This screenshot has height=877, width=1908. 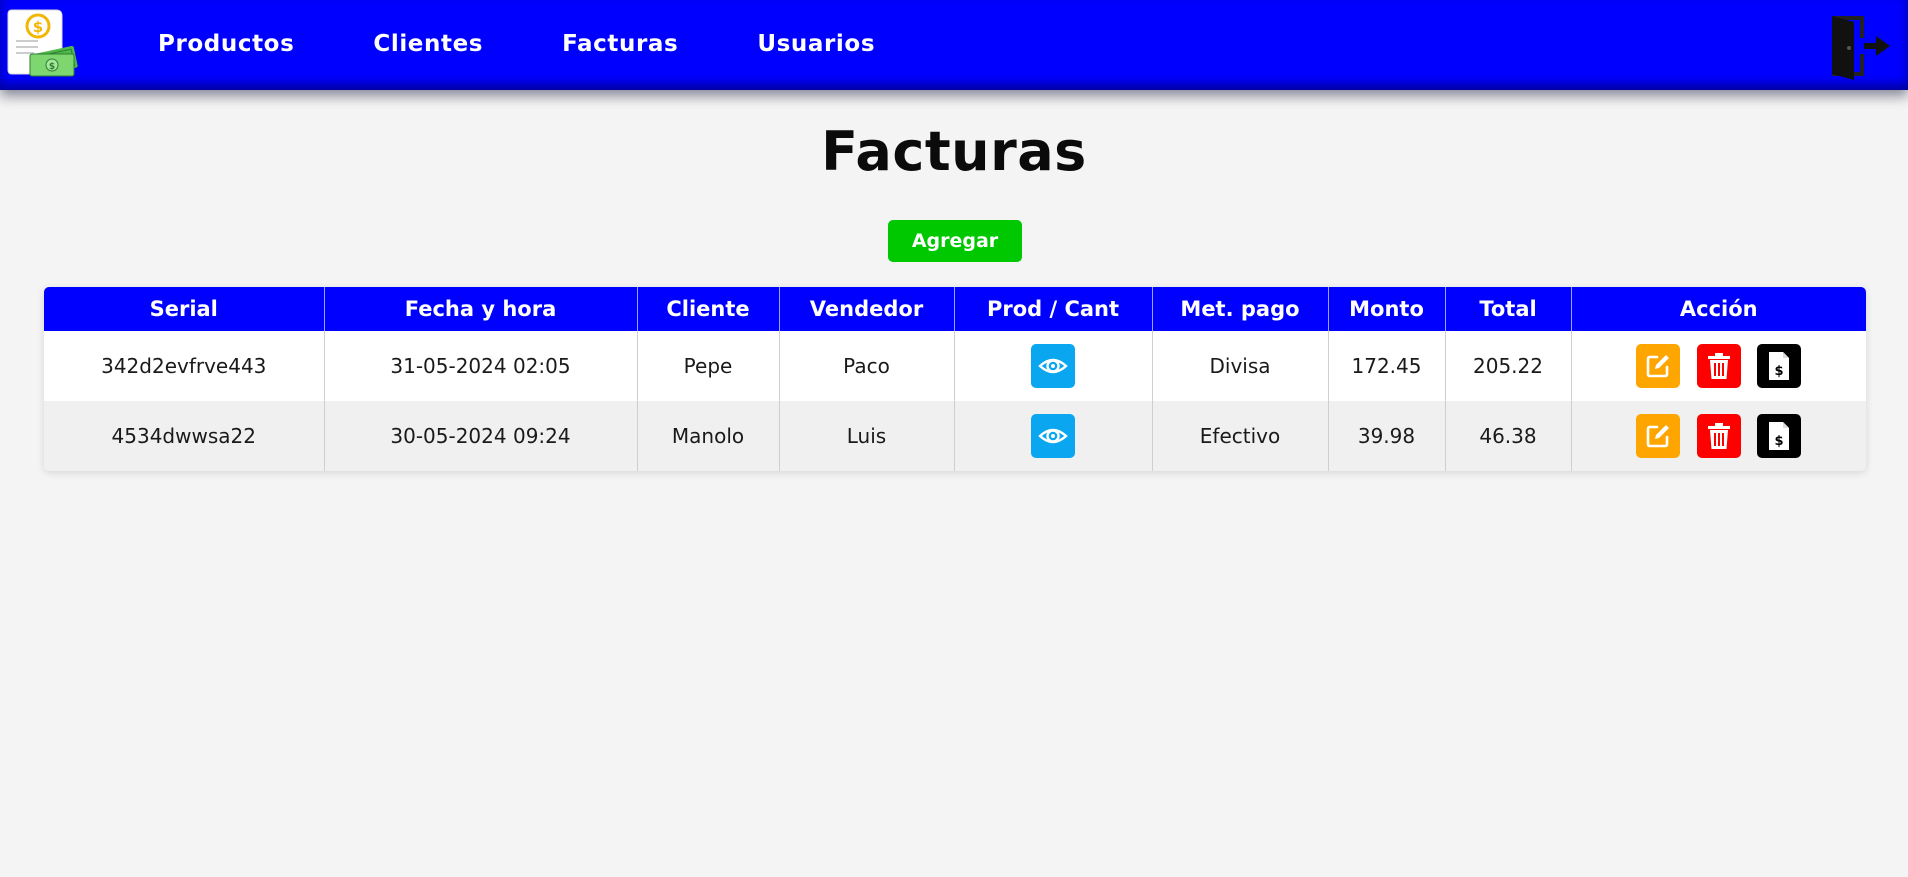 I want to click on header-products: Prod / Cant, so click(x=1053, y=309).